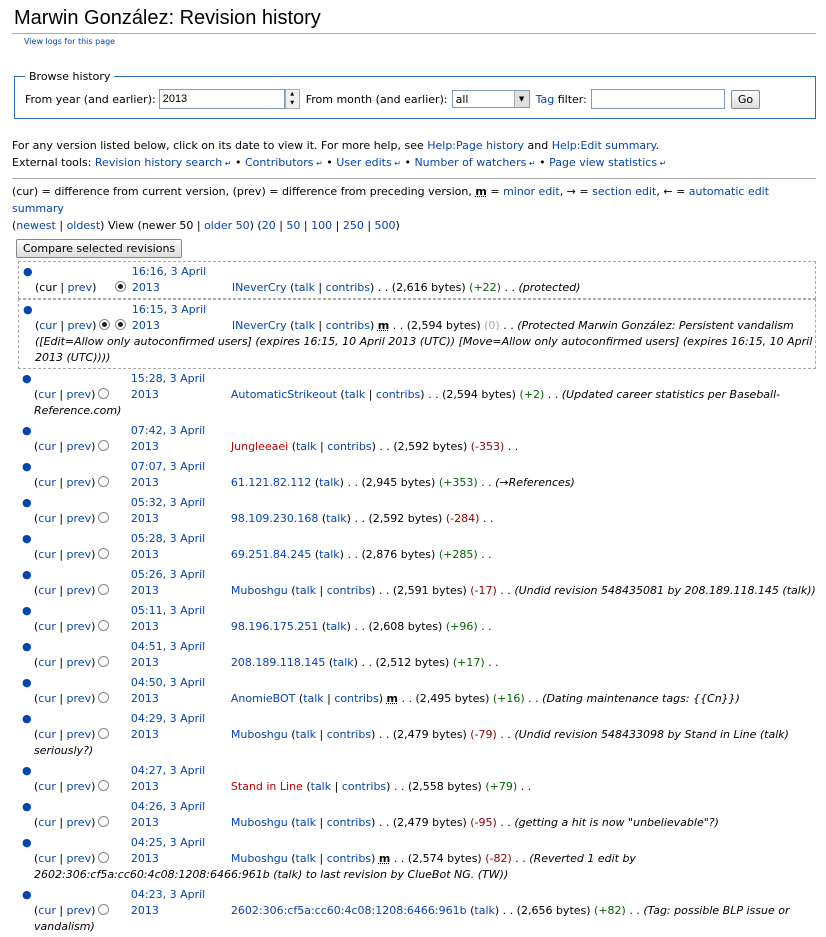  Describe the element at coordinates (182, 280) in the screenshot. I see `revision-date-link: 16:16, 3 April 2013` at that location.